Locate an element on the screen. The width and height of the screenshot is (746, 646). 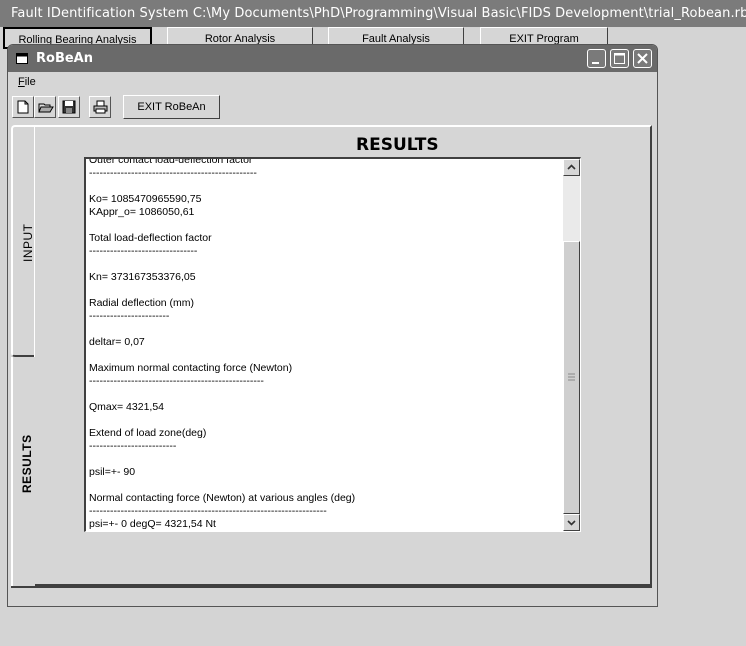
grip-icon is located at coordinates (571, 377).